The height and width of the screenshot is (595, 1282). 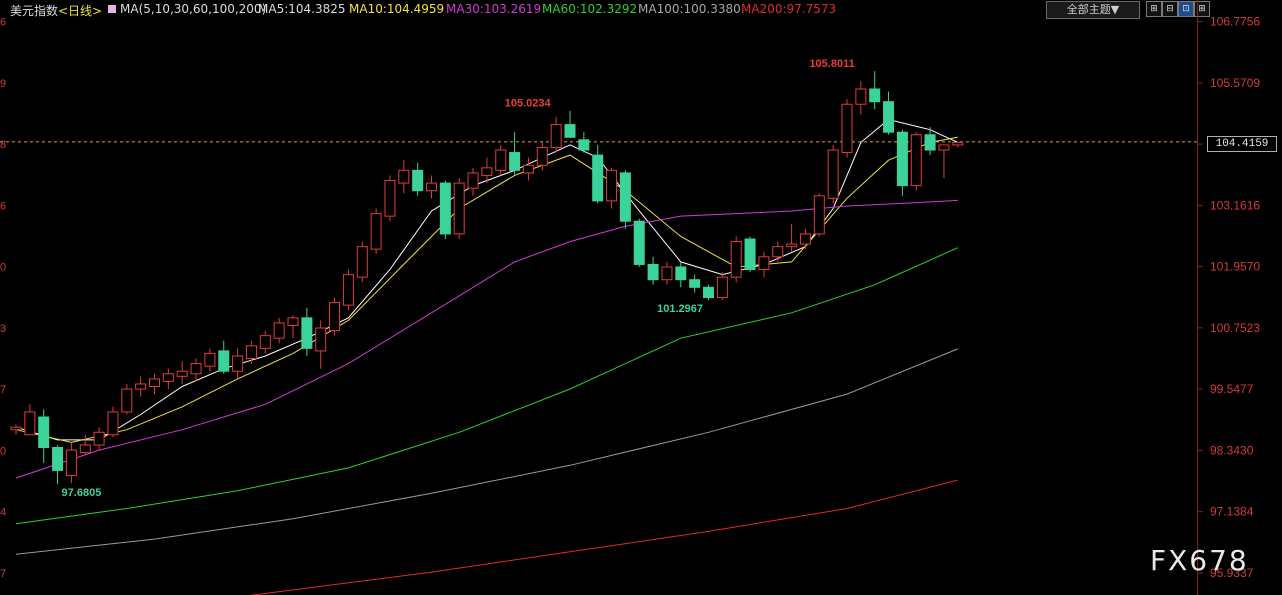 I want to click on panel-icon: ⊡, so click(x=1186, y=9).